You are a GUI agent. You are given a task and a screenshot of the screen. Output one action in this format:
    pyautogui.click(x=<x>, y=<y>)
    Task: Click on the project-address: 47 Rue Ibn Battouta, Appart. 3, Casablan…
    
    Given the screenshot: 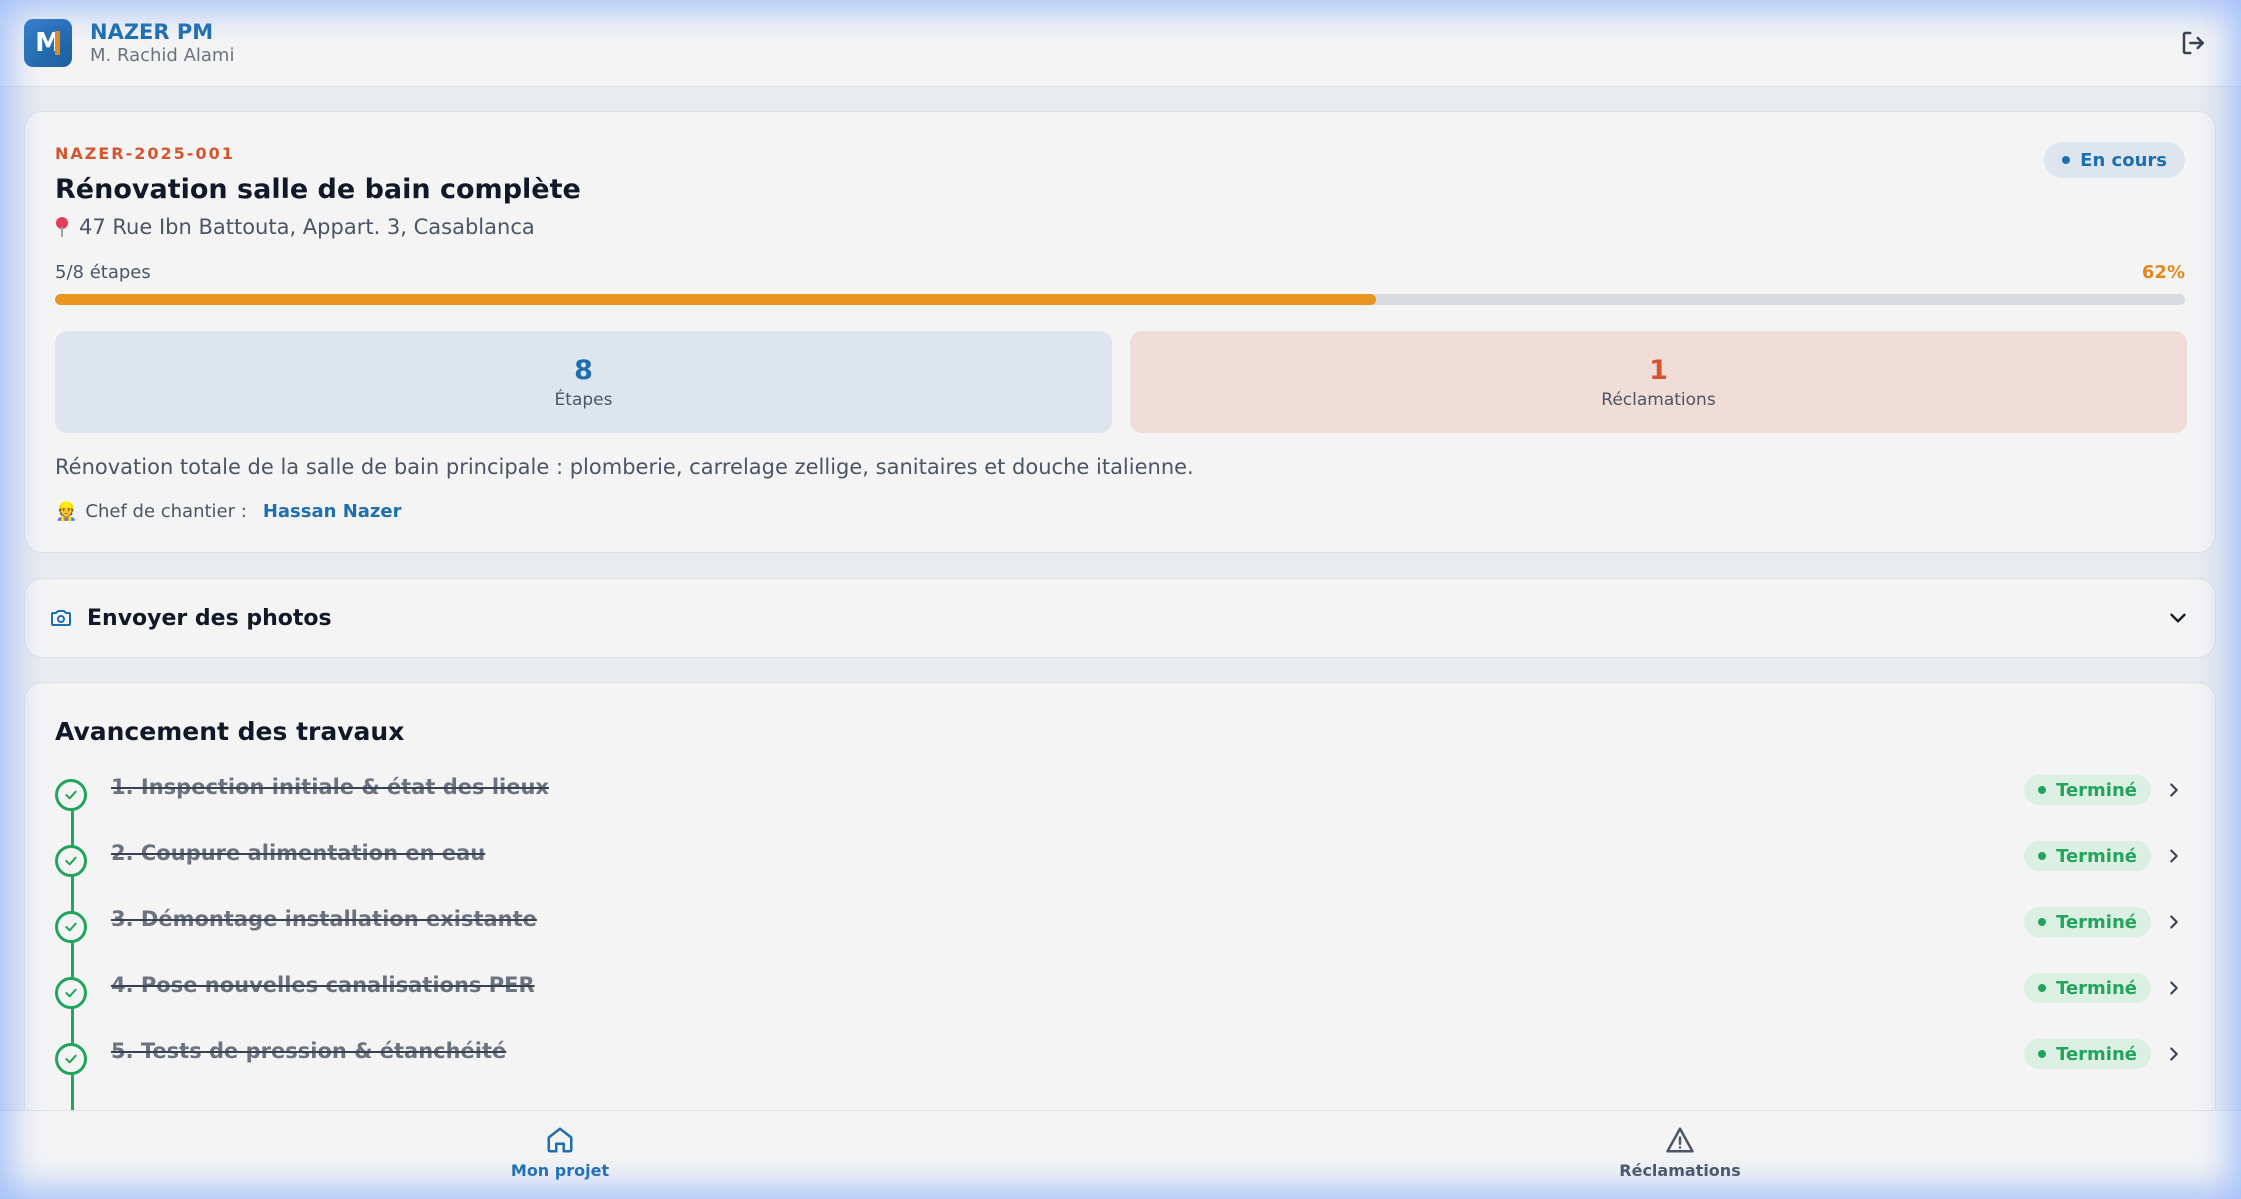 What is the action you would take?
    pyautogui.click(x=295, y=227)
    